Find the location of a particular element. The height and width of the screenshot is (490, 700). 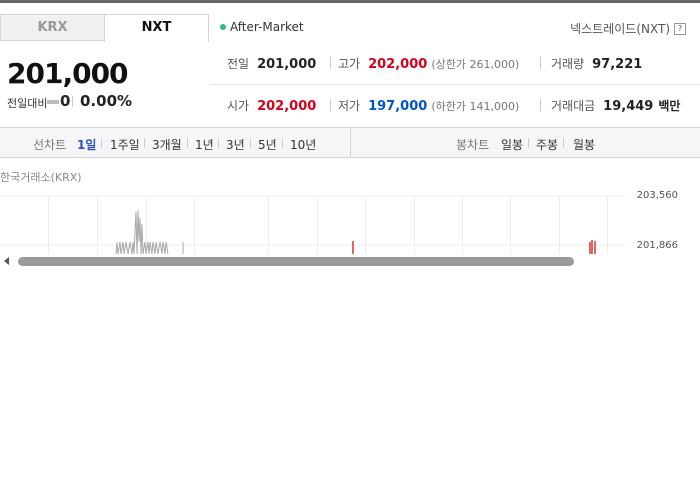

period-1w: 1주일 is located at coordinates (125, 144).